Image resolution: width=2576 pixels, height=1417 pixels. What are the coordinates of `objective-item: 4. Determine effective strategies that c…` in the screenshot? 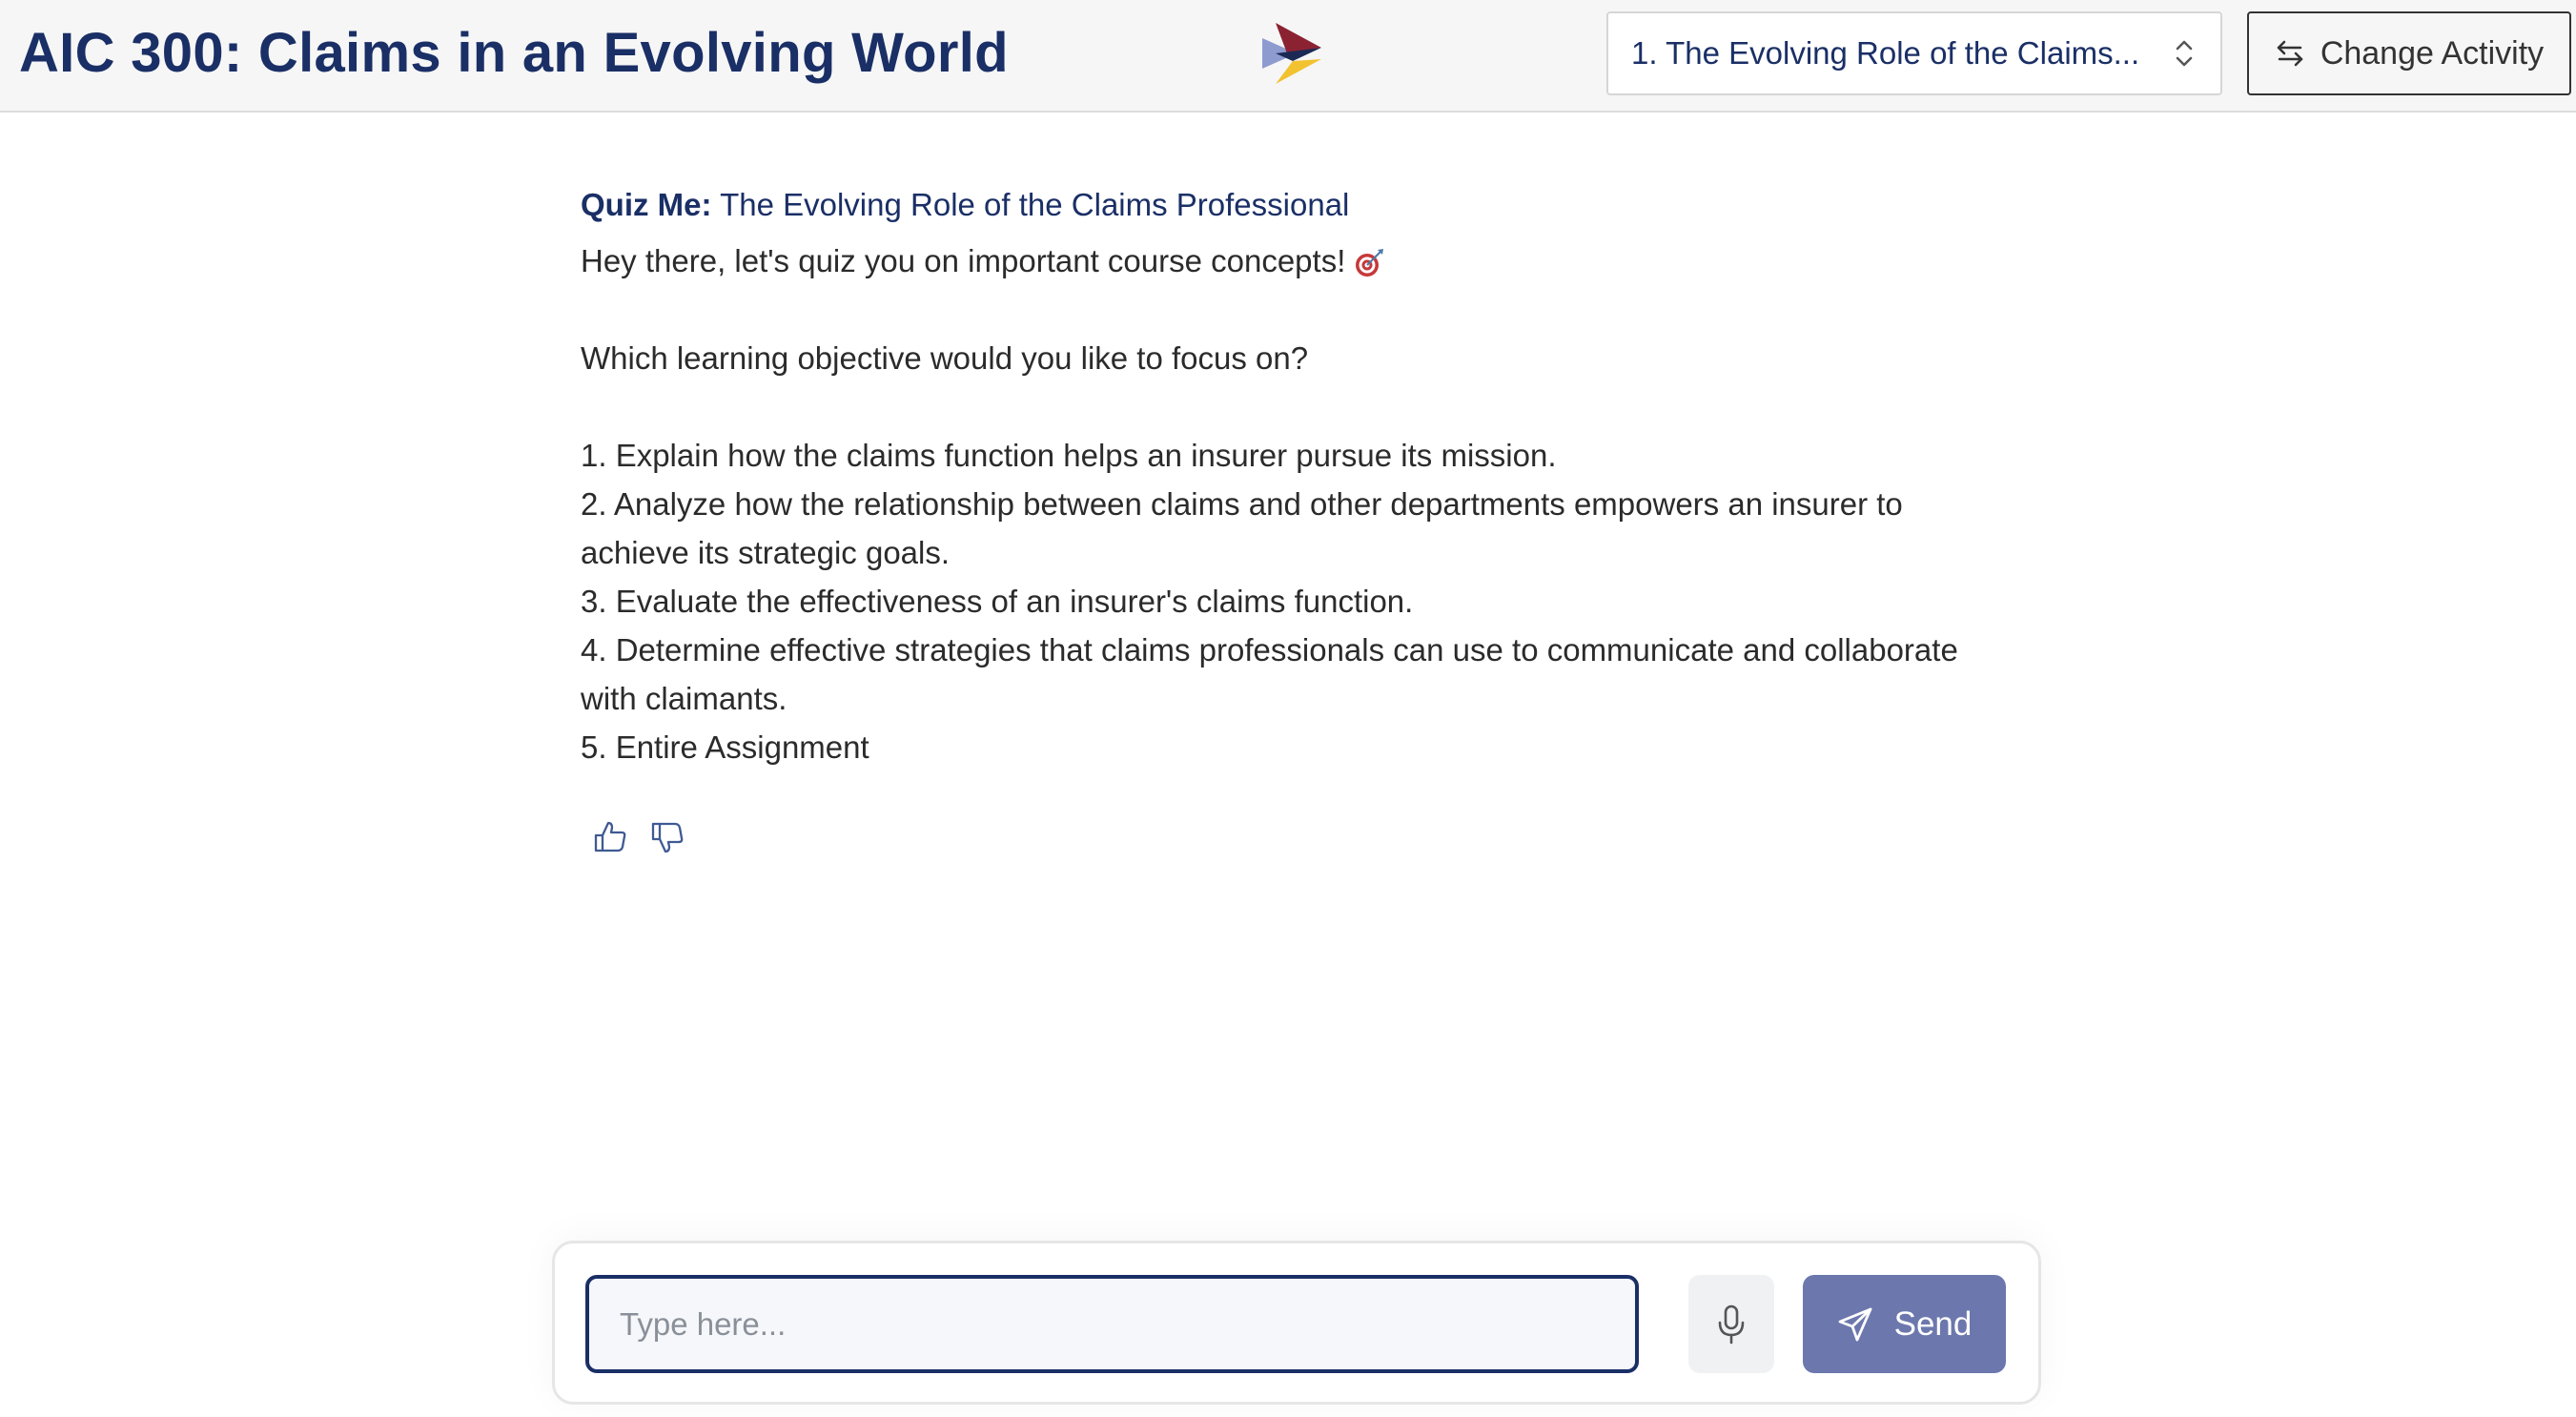 It's located at (1269, 674).